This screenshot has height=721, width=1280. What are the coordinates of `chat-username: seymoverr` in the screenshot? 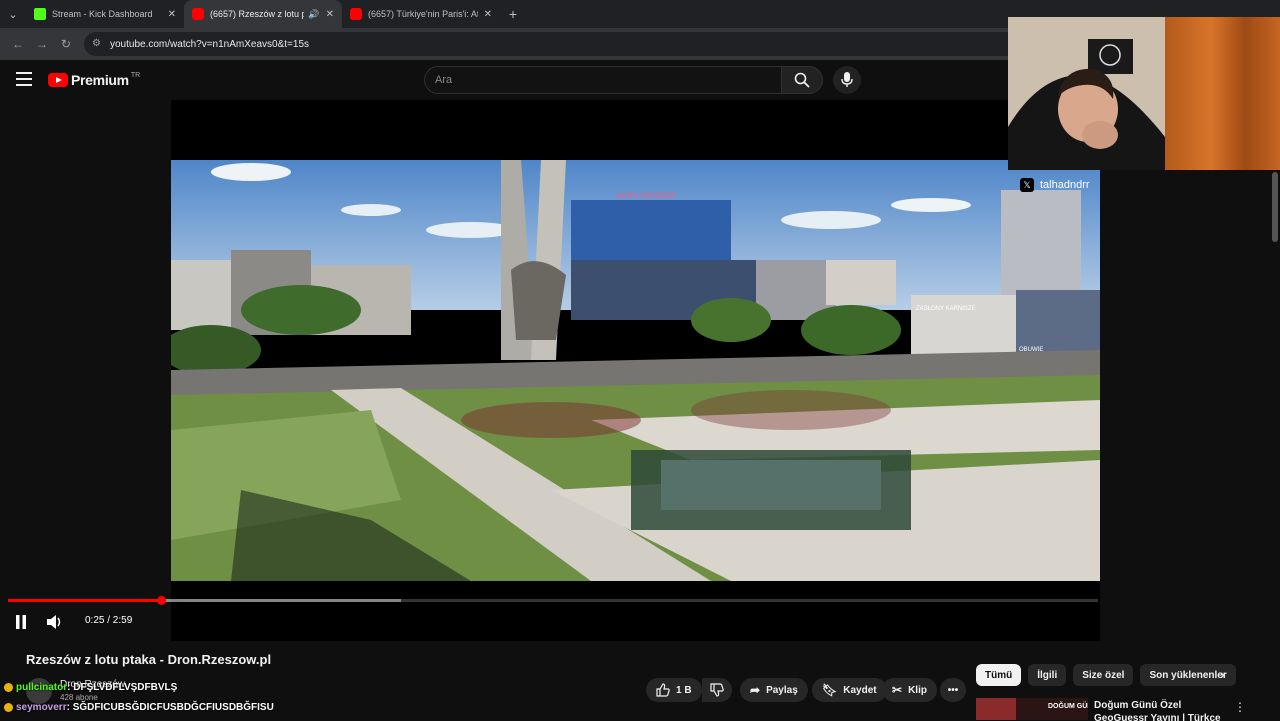 It's located at (41, 707).